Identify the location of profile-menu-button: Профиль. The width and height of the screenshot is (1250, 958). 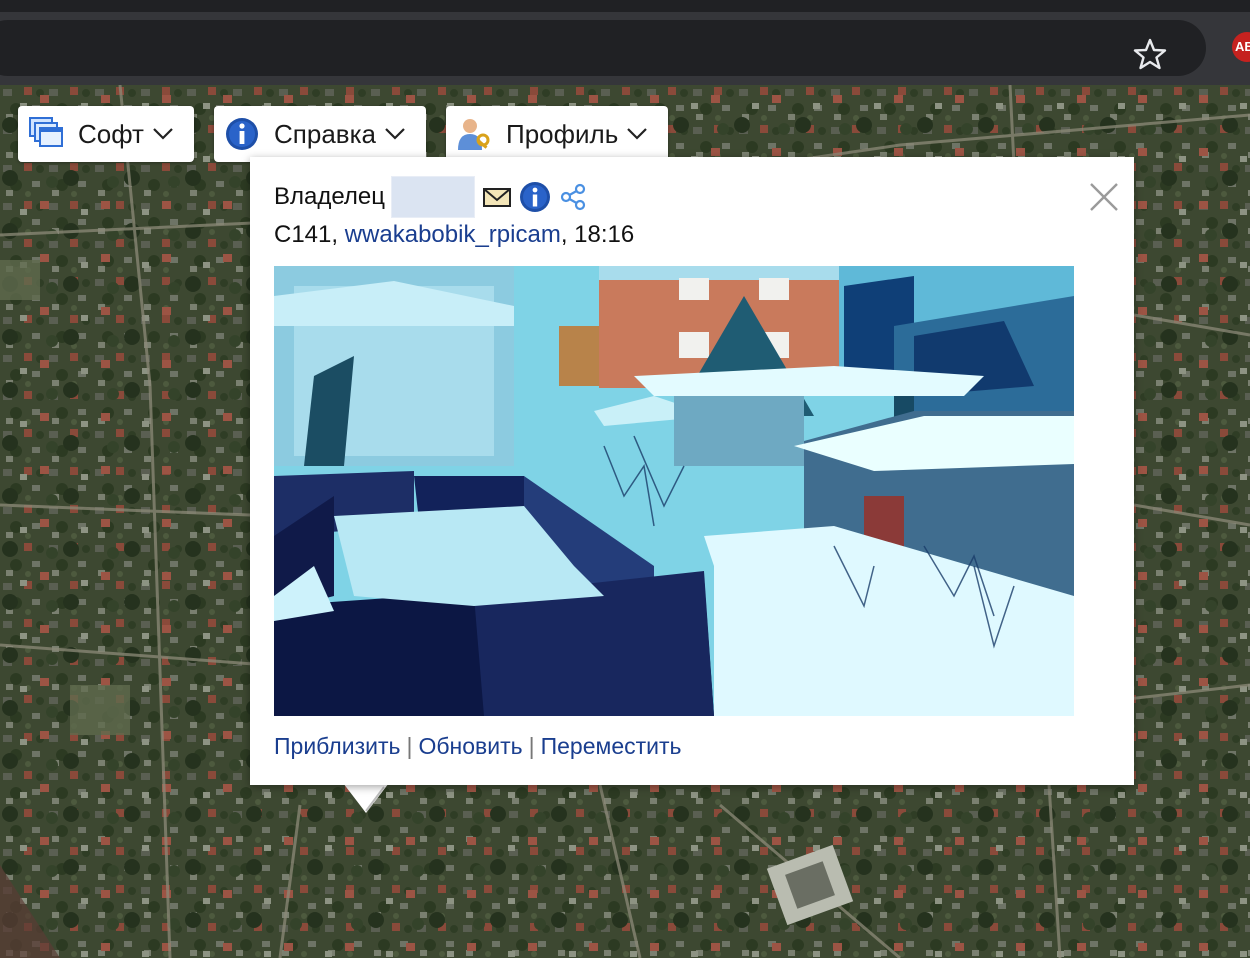
(557, 134).